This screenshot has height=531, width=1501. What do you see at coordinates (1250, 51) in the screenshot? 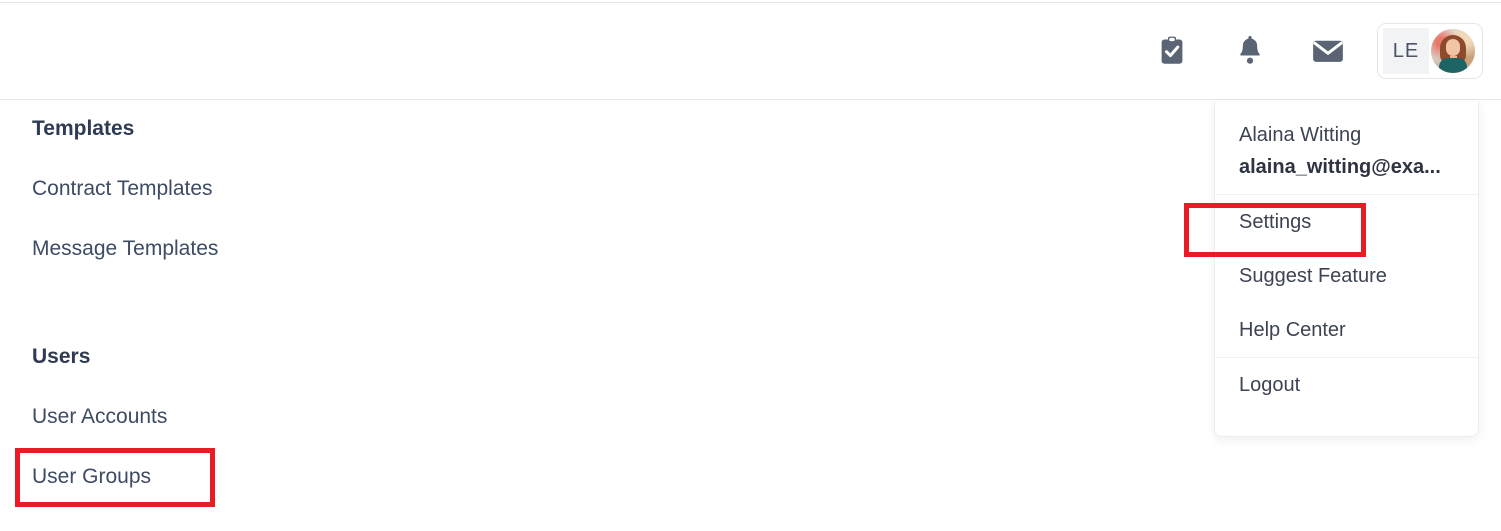
I see `notifications-bell-icon` at bounding box center [1250, 51].